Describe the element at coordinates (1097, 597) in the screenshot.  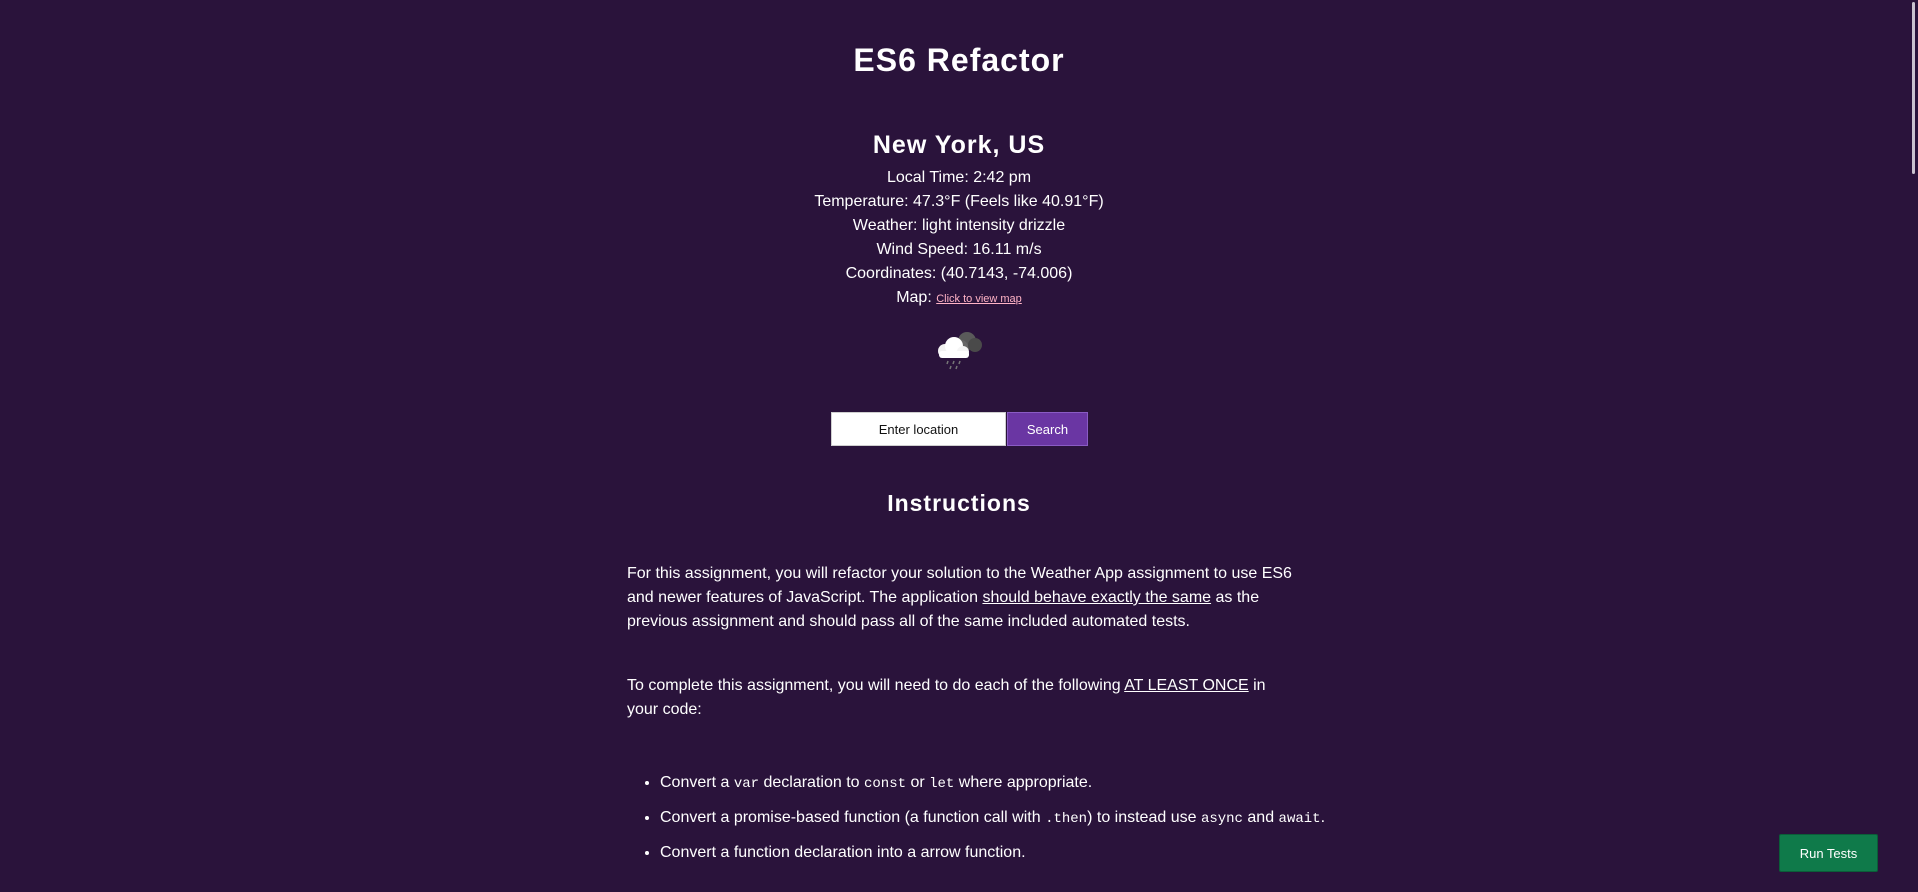
I see `emphasis-text: should behave exactly the same` at that location.